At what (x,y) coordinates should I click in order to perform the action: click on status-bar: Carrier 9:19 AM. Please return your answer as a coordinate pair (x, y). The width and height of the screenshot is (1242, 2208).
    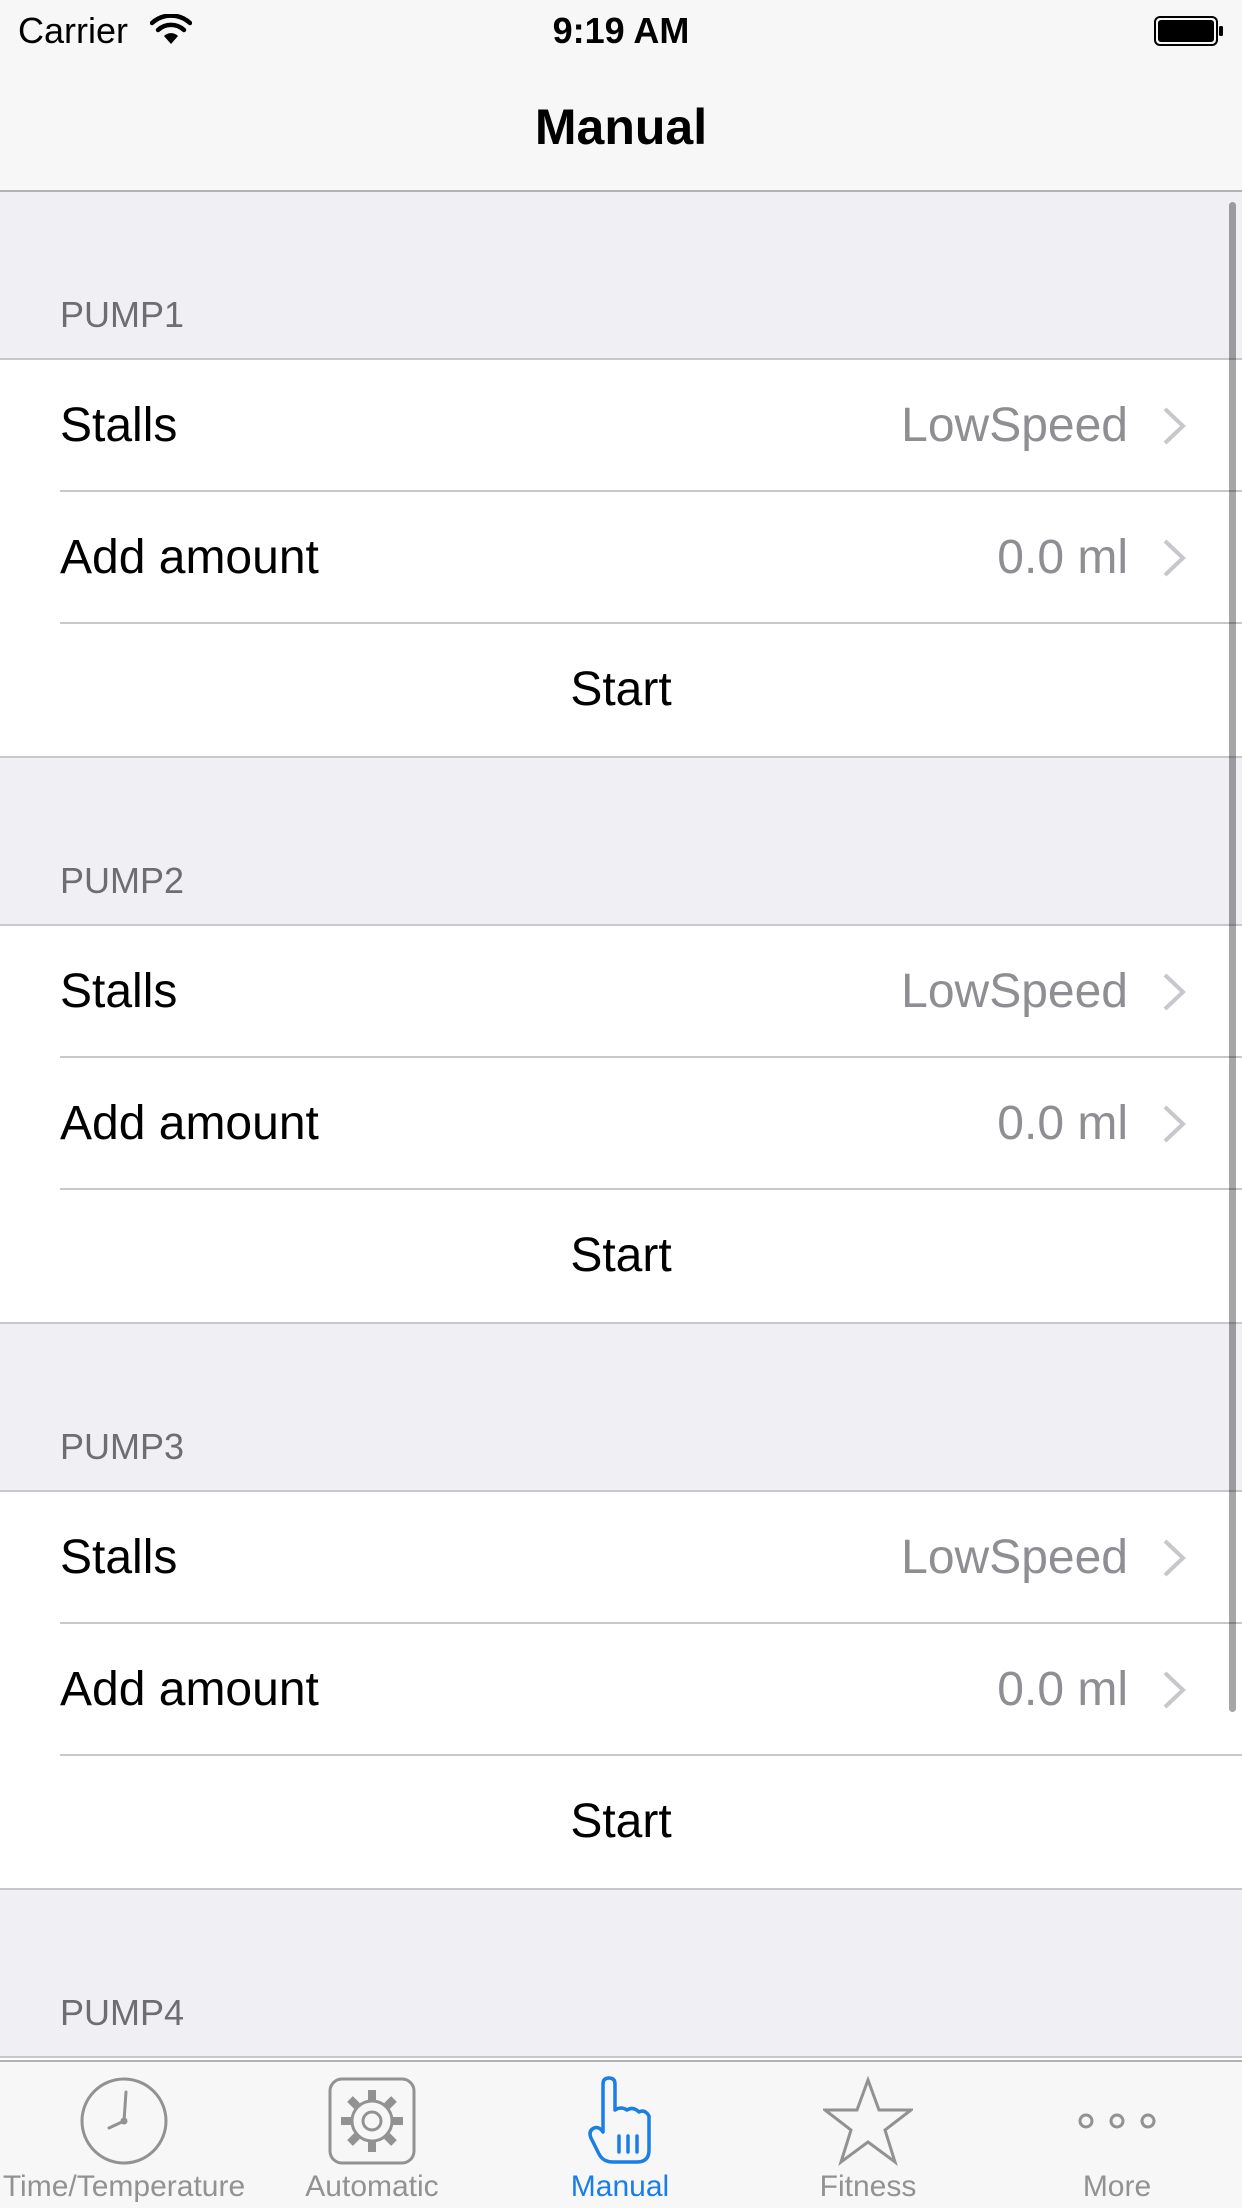
    Looking at the image, I should click on (621, 31).